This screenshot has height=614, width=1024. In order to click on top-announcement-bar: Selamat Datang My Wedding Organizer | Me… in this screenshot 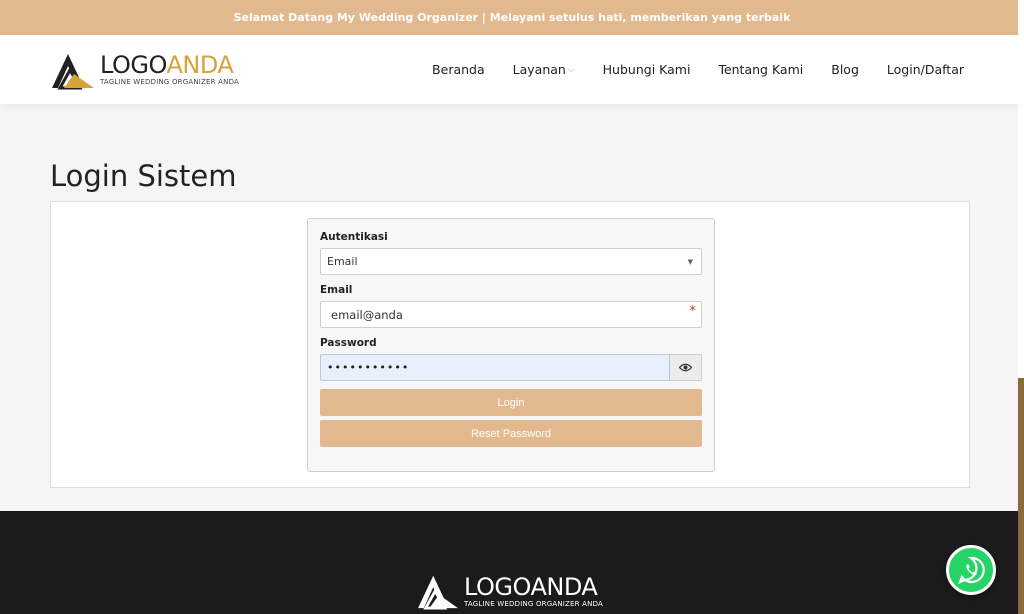, I will do `click(512, 17)`.